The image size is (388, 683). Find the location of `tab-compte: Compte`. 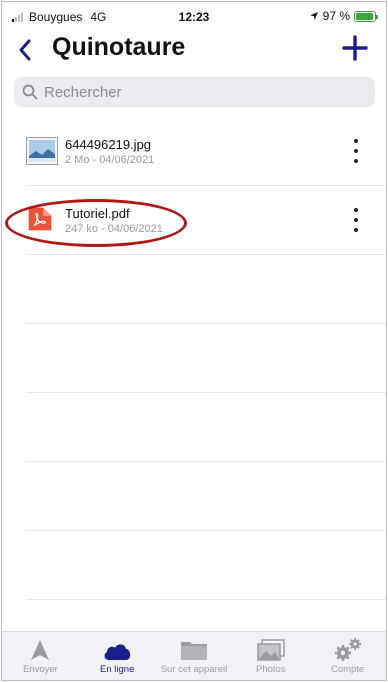

tab-compte: Compte is located at coordinates (347, 656).